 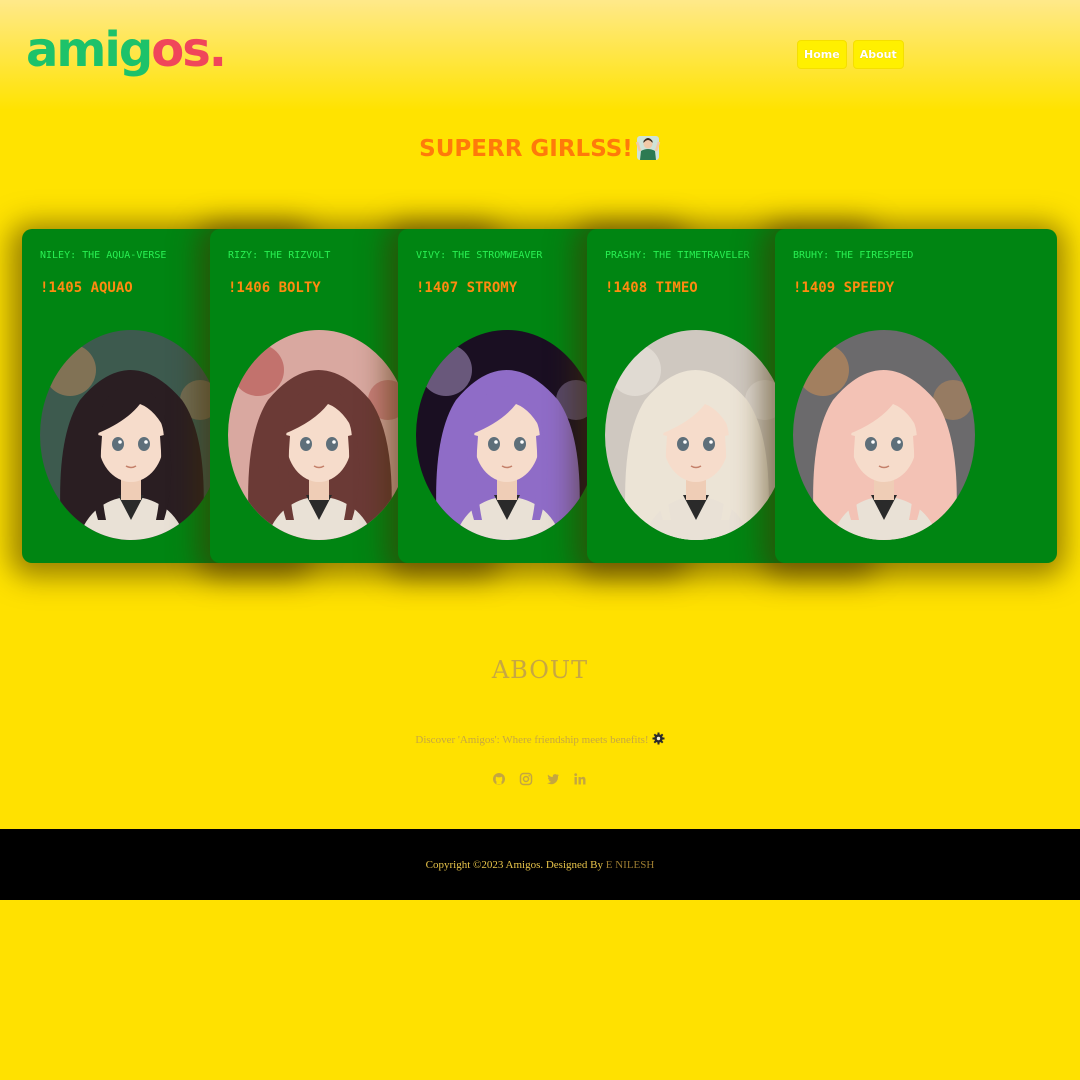 What do you see at coordinates (86, 288) in the screenshot?
I see `card-title: !1405 AQUAO` at bounding box center [86, 288].